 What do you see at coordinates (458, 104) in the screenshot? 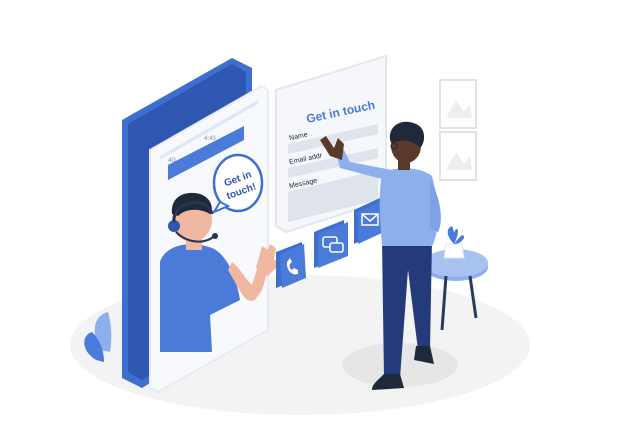
I see `wall-frame-top` at bounding box center [458, 104].